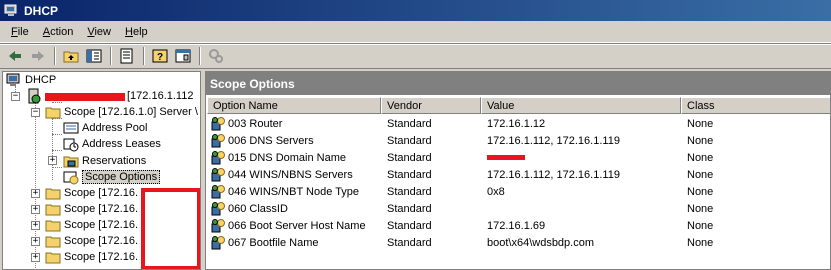 Image resolution: width=831 pixels, height=270 pixels. What do you see at coordinates (94, 56) in the screenshot?
I see `show-hide-tree-icon` at bounding box center [94, 56].